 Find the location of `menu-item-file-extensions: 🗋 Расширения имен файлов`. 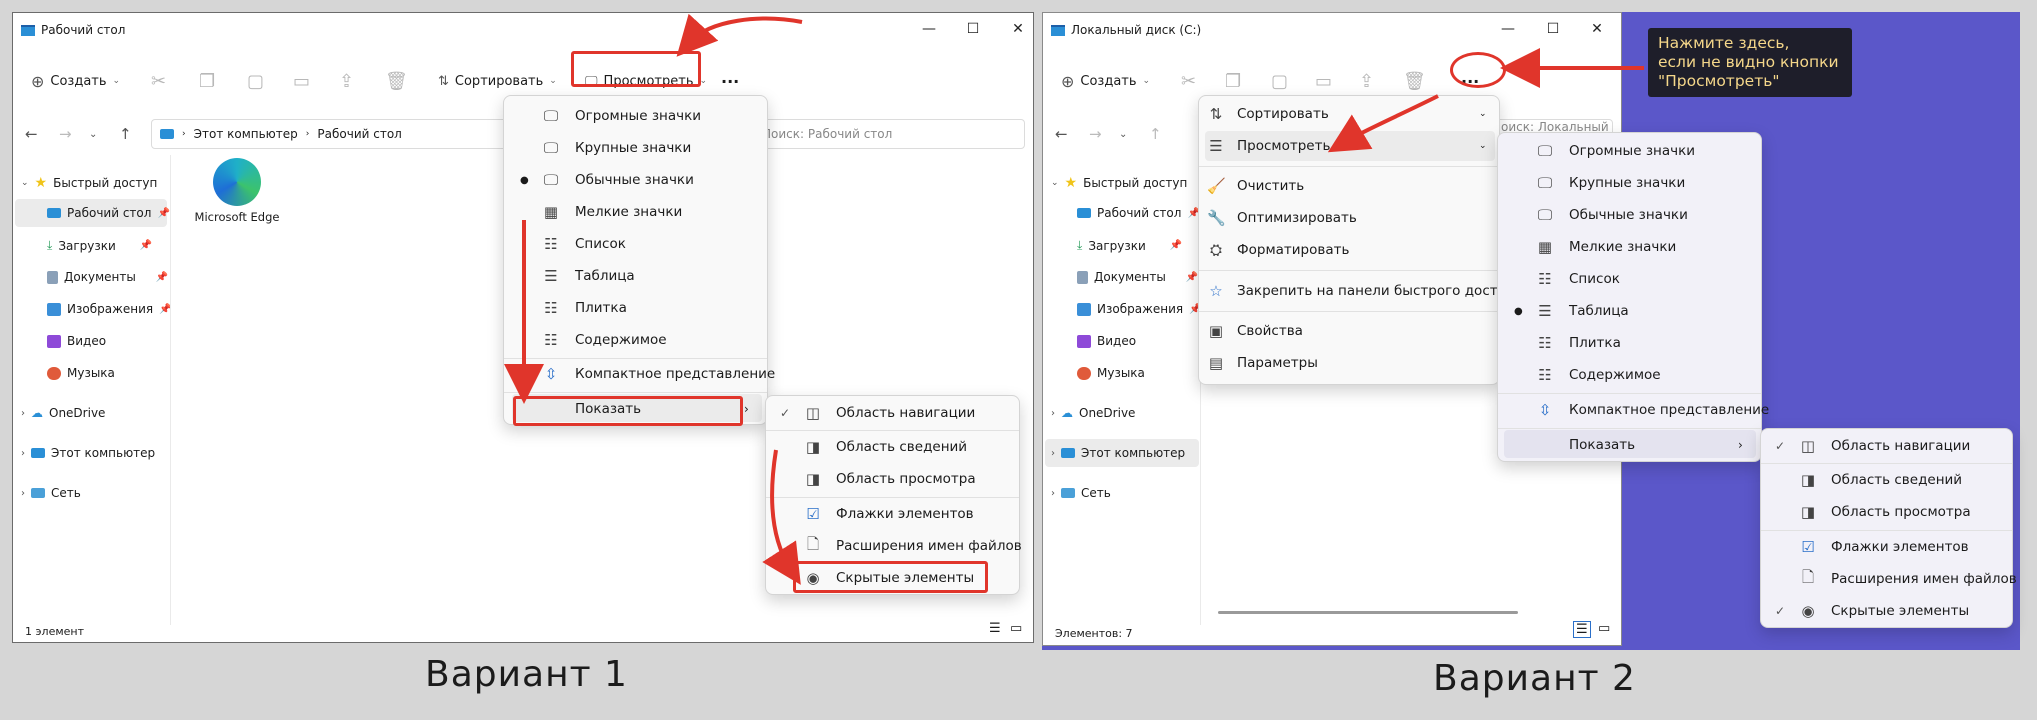

menu-item-file-extensions: 🗋 Расширения имен файлов is located at coordinates (1889, 579).